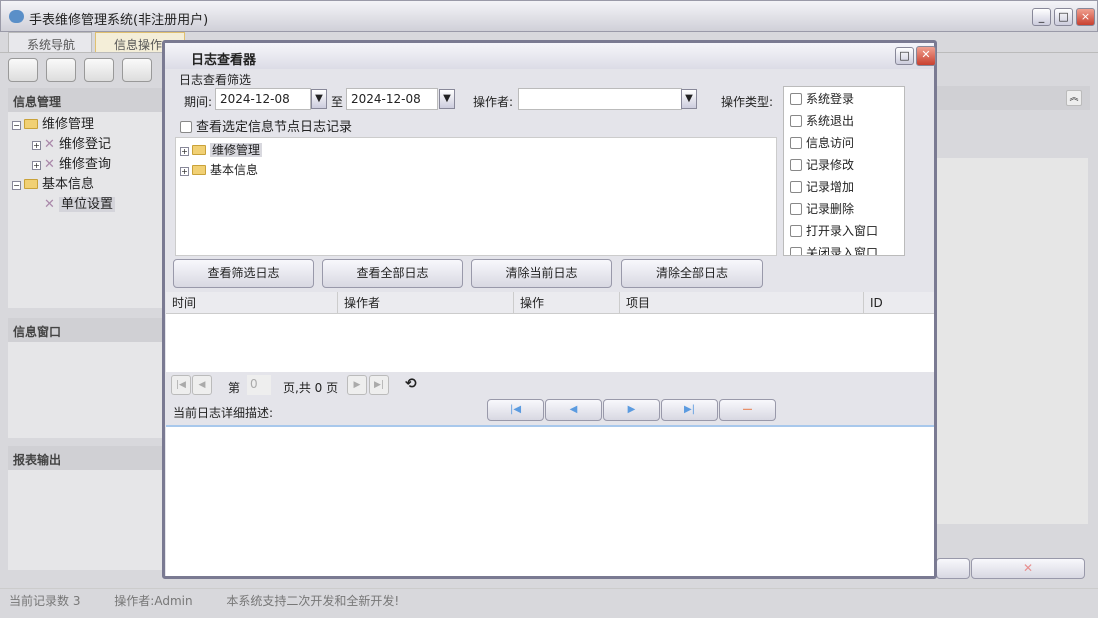 The width and height of the screenshot is (1098, 618). Describe the element at coordinates (689, 99) in the screenshot. I see `operator-dropdown: ▼` at that location.